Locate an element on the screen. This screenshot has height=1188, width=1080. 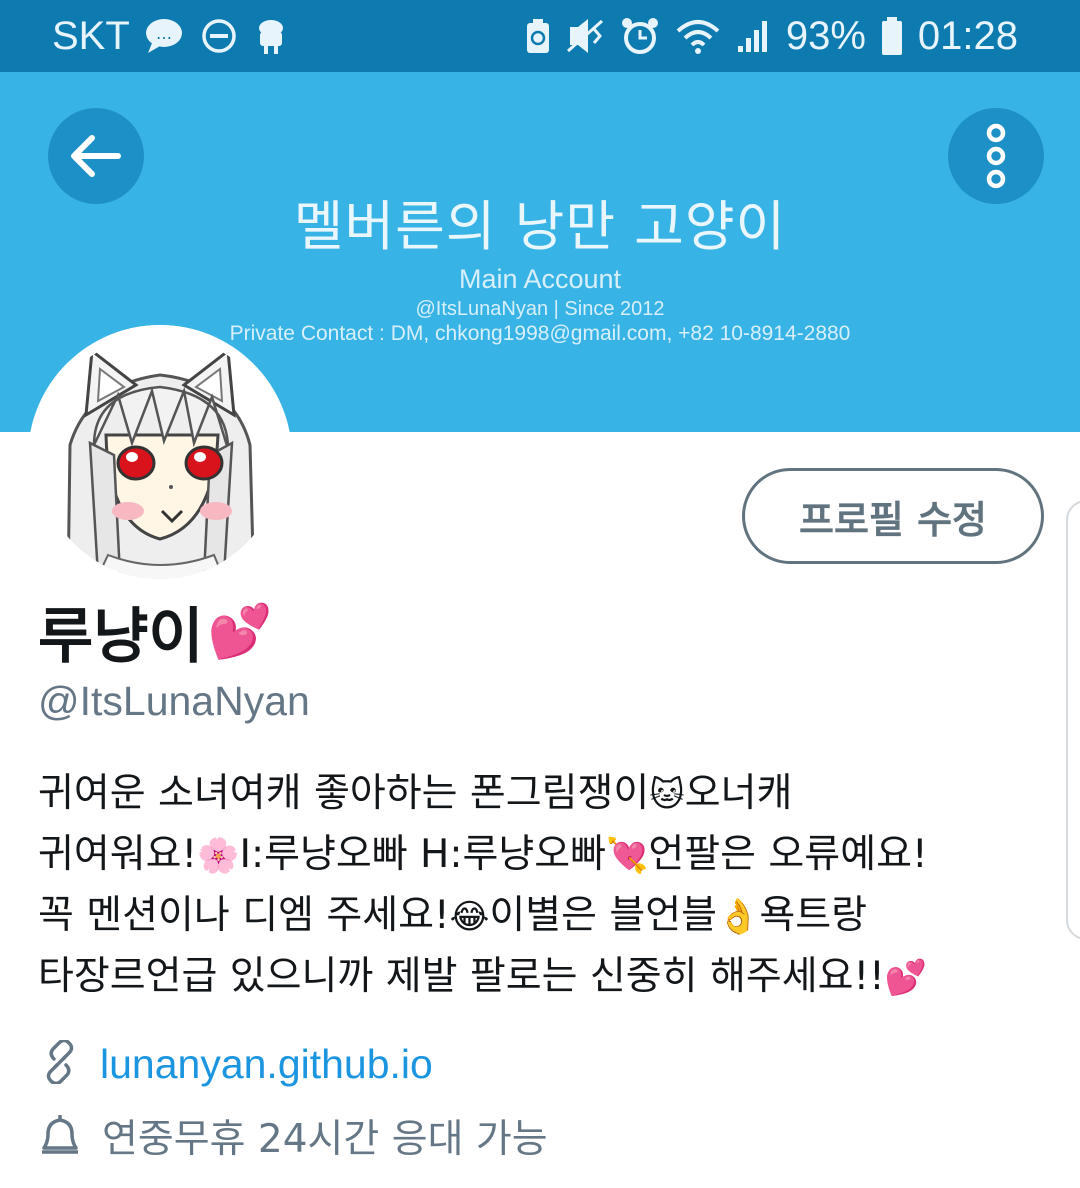
website-link: lunanyan.github.io is located at coordinates (266, 1064).